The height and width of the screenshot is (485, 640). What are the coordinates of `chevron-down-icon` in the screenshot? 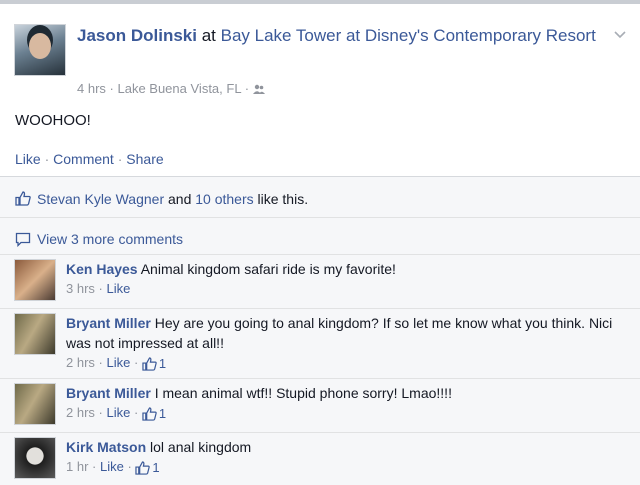 It's located at (620, 34).